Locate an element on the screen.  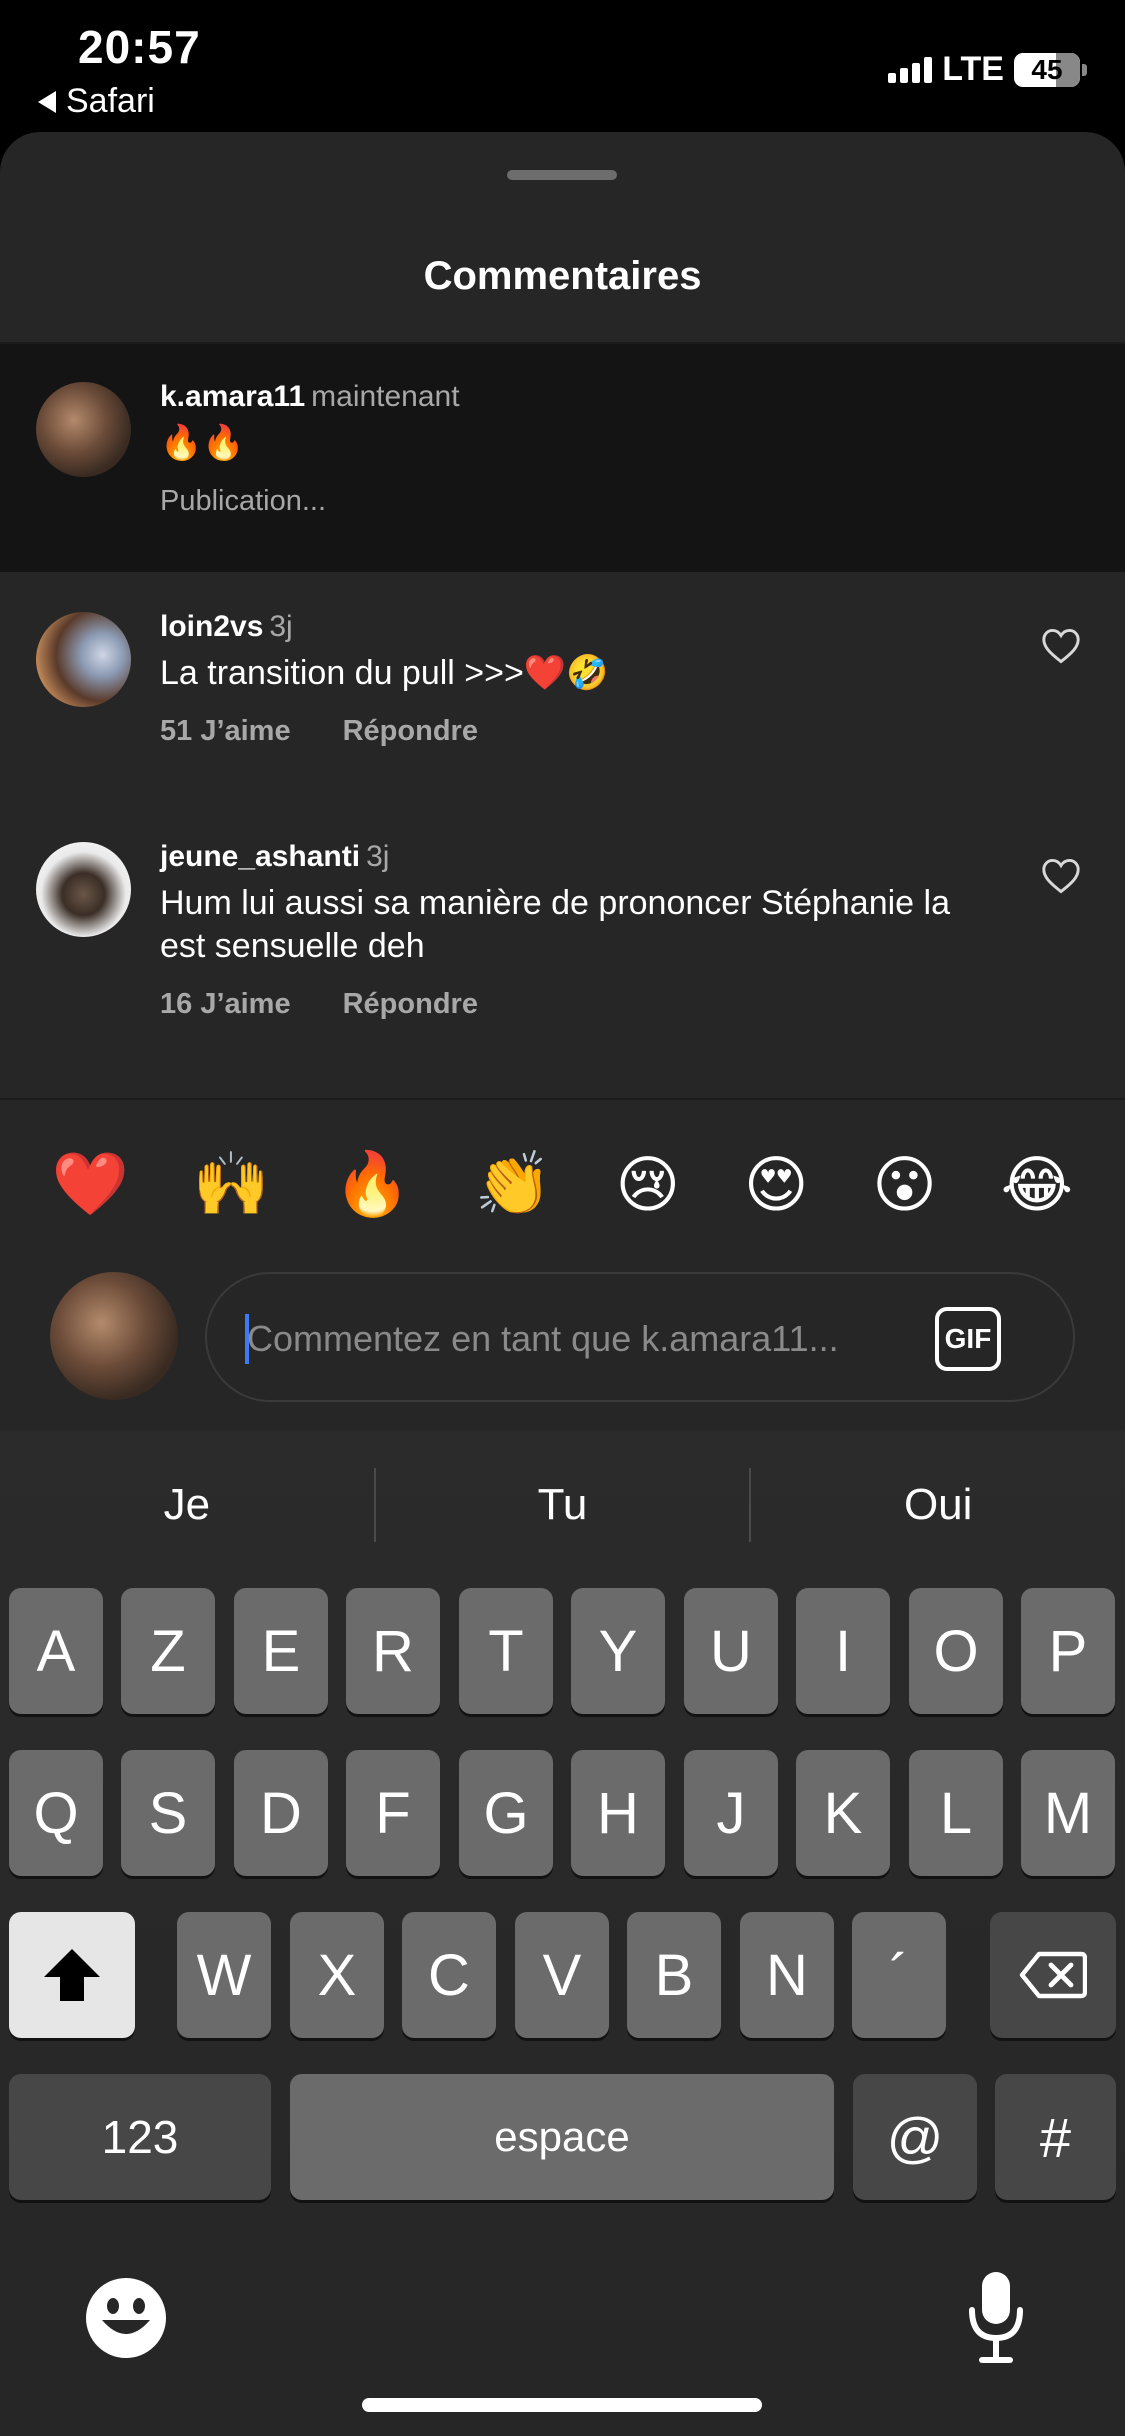
comment-username: jeune_ashanti is located at coordinates (260, 856).